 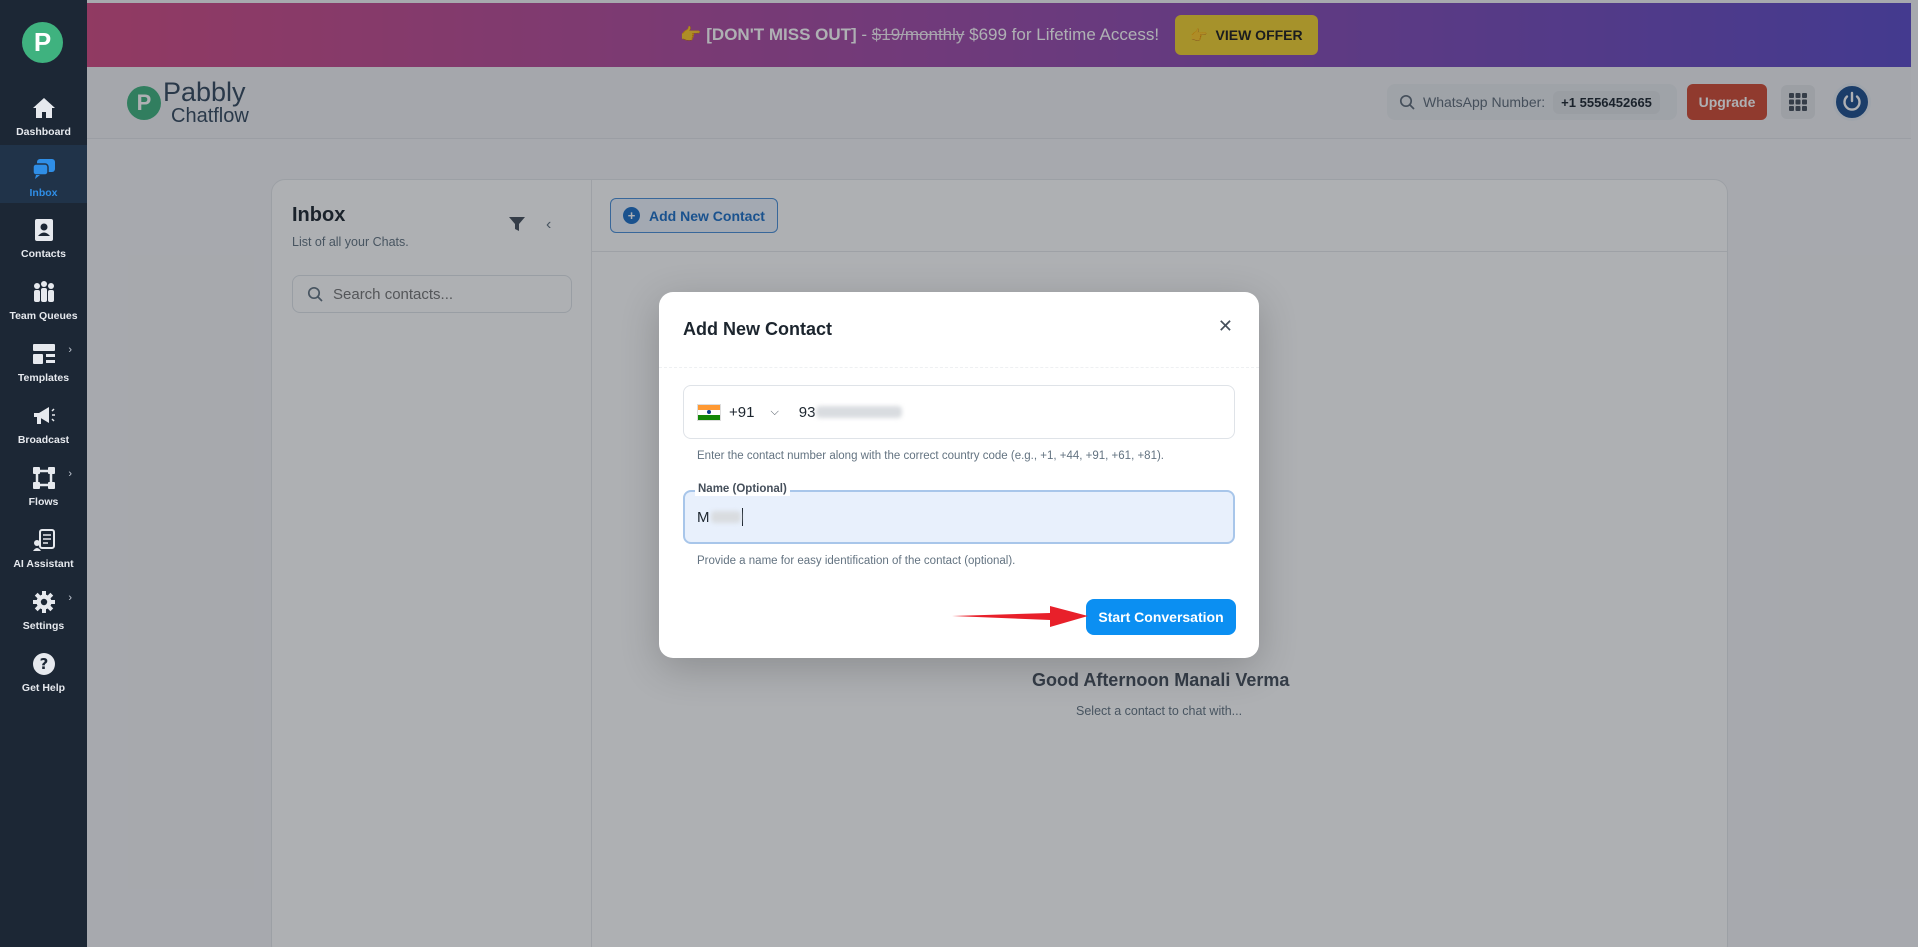 I want to click on app-logo: P, so click(x=42, y=42).